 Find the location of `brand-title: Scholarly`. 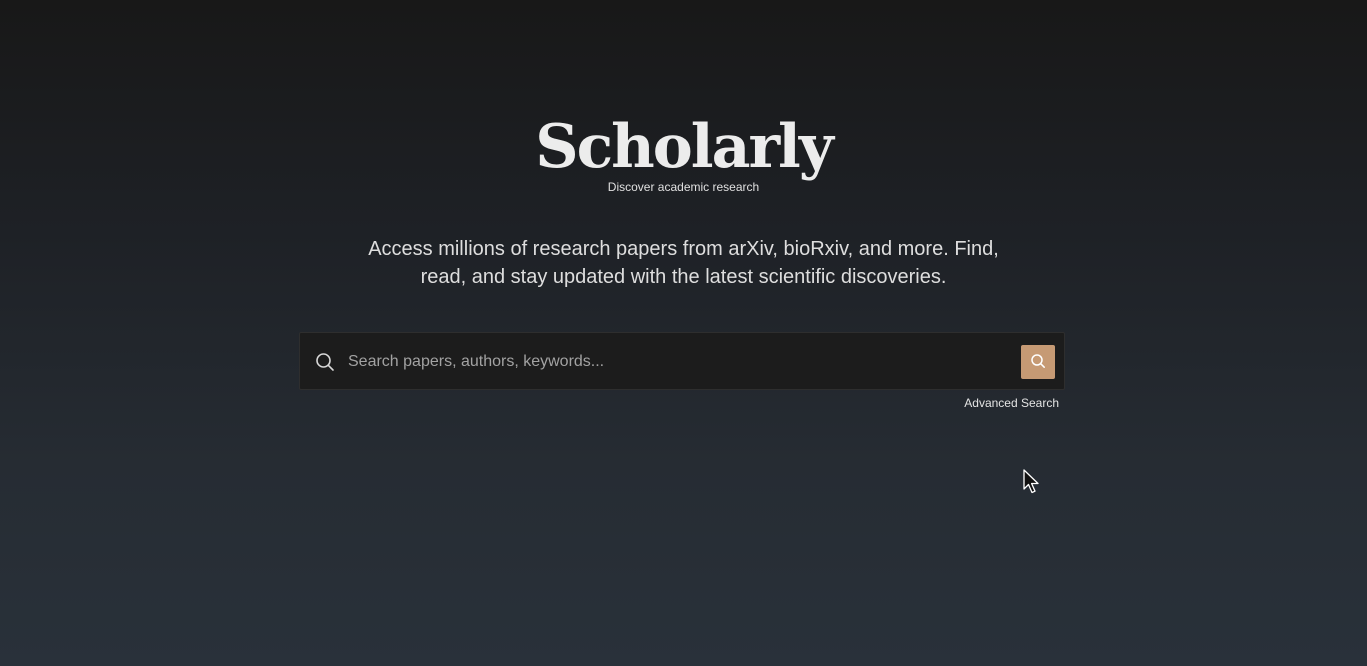

brand-title: Scholarly is located at coordinates (684, 147).